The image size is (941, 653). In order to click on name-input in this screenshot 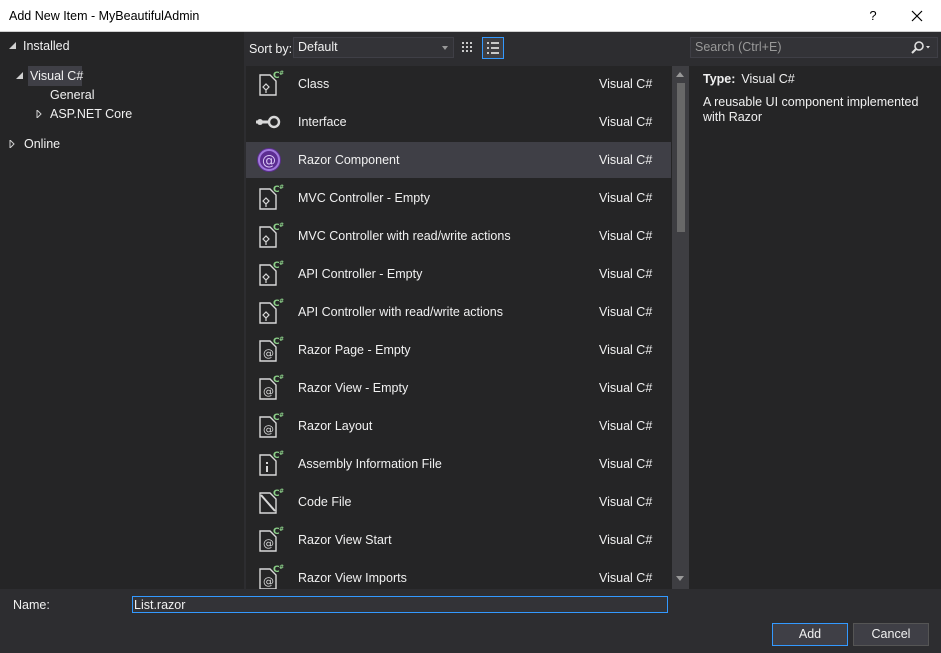, I will do `click(400, 604)`.